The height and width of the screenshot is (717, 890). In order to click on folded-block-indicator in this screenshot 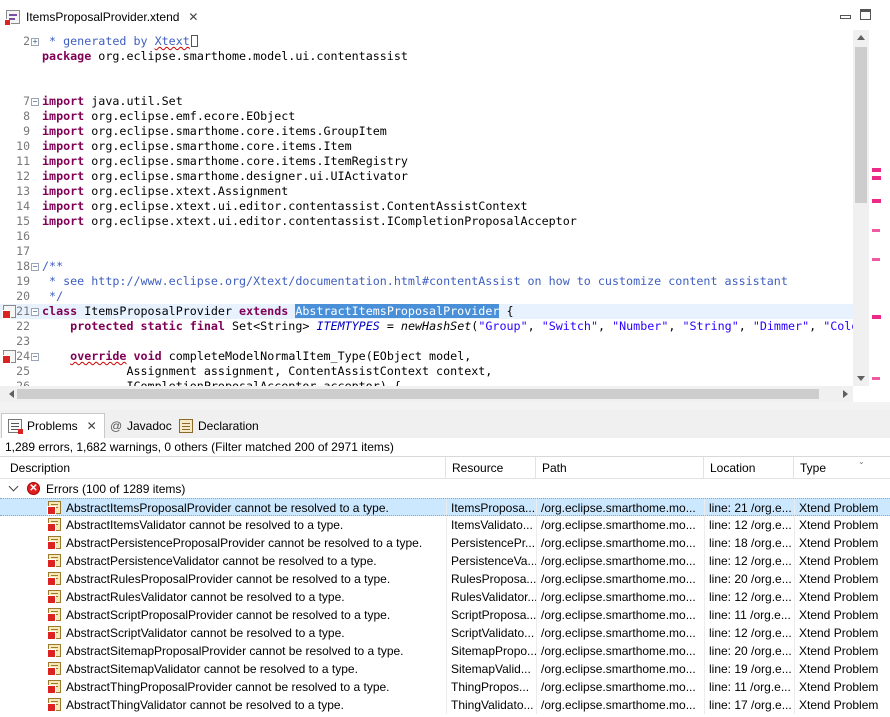, I will do `click(194, 41)`.